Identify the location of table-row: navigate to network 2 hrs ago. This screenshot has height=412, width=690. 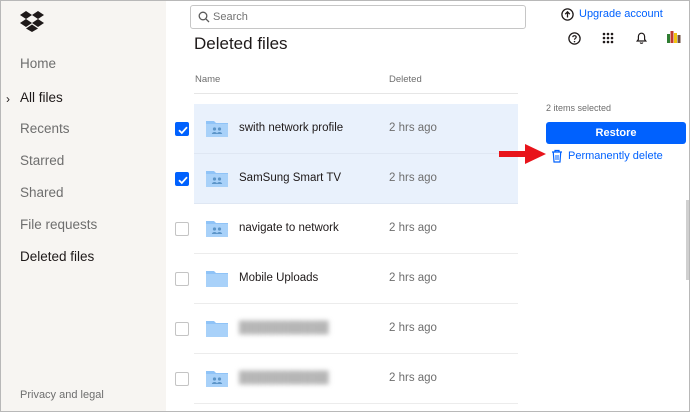
(356, 229).